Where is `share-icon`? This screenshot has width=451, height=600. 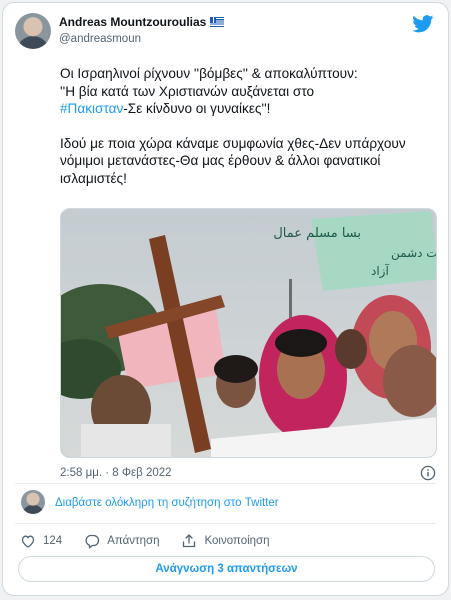
share-icon is located at coordinates (189, 541).